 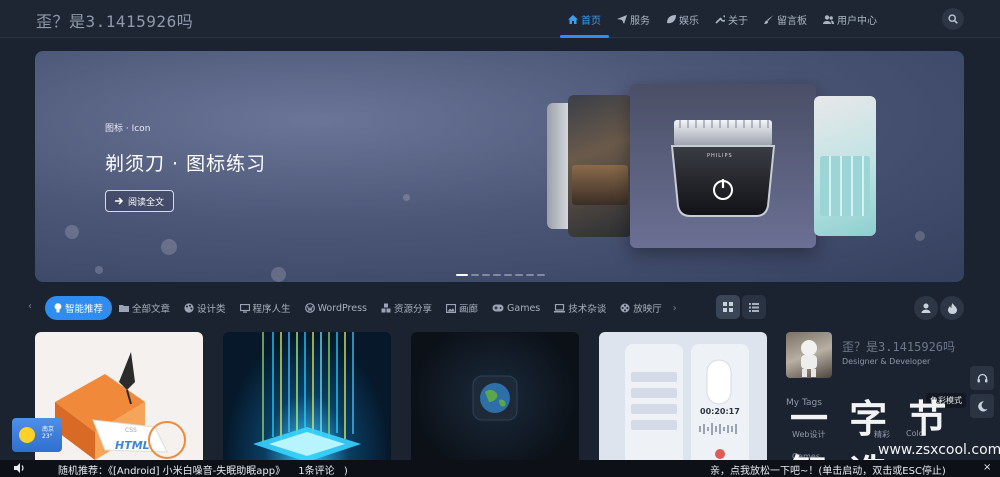 I want to click on tab-tech-talk: 技术杂谈, so click(x=580, y=308).